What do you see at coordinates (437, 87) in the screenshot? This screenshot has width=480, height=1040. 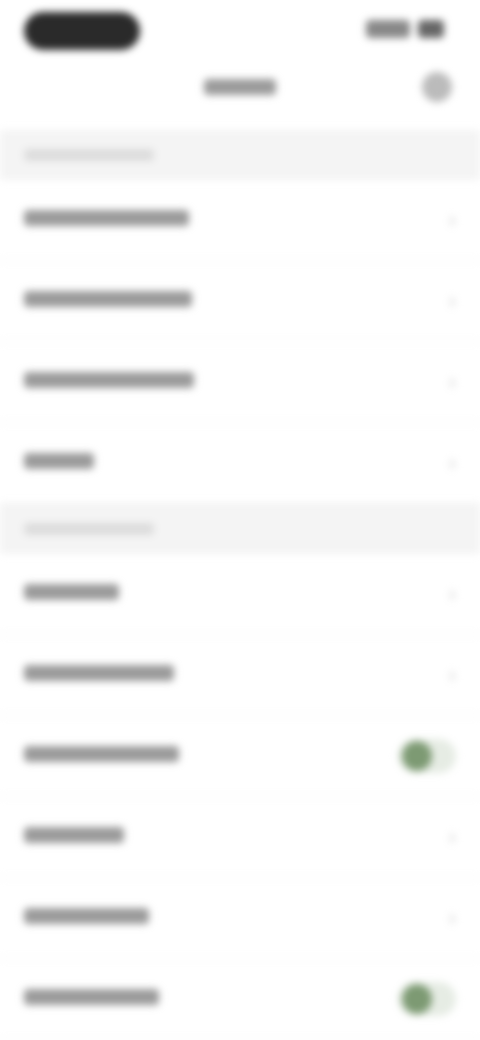 I see `settings-icon` at bounding box center [437, 87].